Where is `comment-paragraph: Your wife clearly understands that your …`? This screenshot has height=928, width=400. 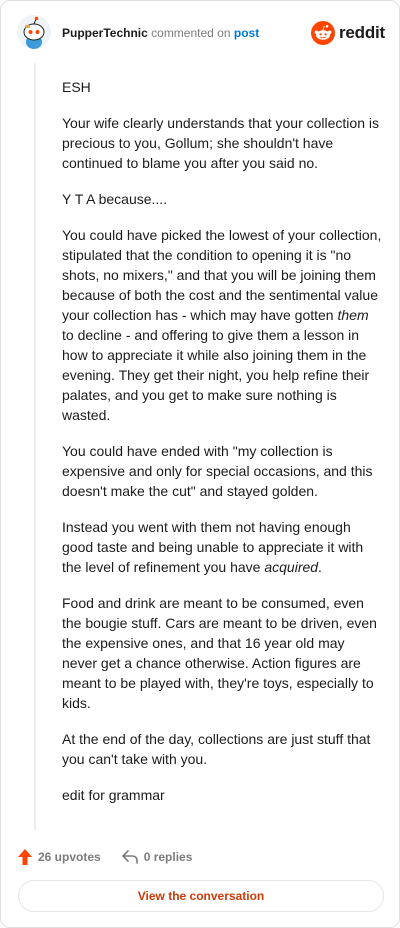
comment-paragraph: Your wife clearly understands that your … is located at coordinates (220, 143).